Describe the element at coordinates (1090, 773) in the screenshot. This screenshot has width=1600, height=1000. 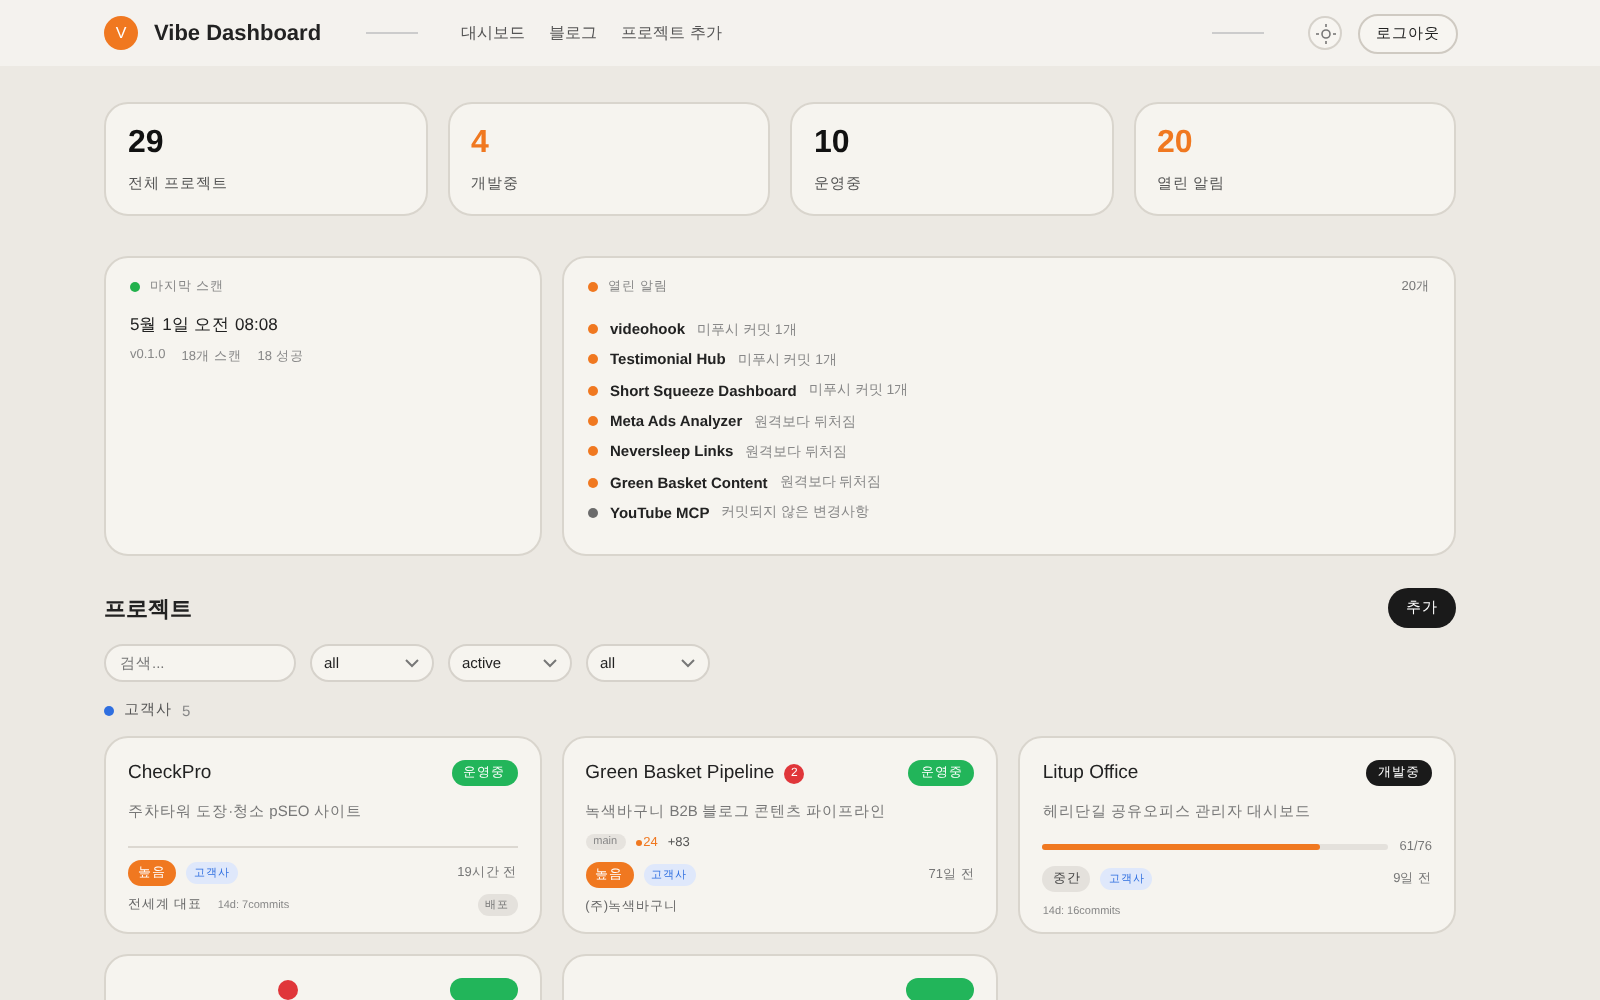
I see `project-title: Litup Office` at that location.